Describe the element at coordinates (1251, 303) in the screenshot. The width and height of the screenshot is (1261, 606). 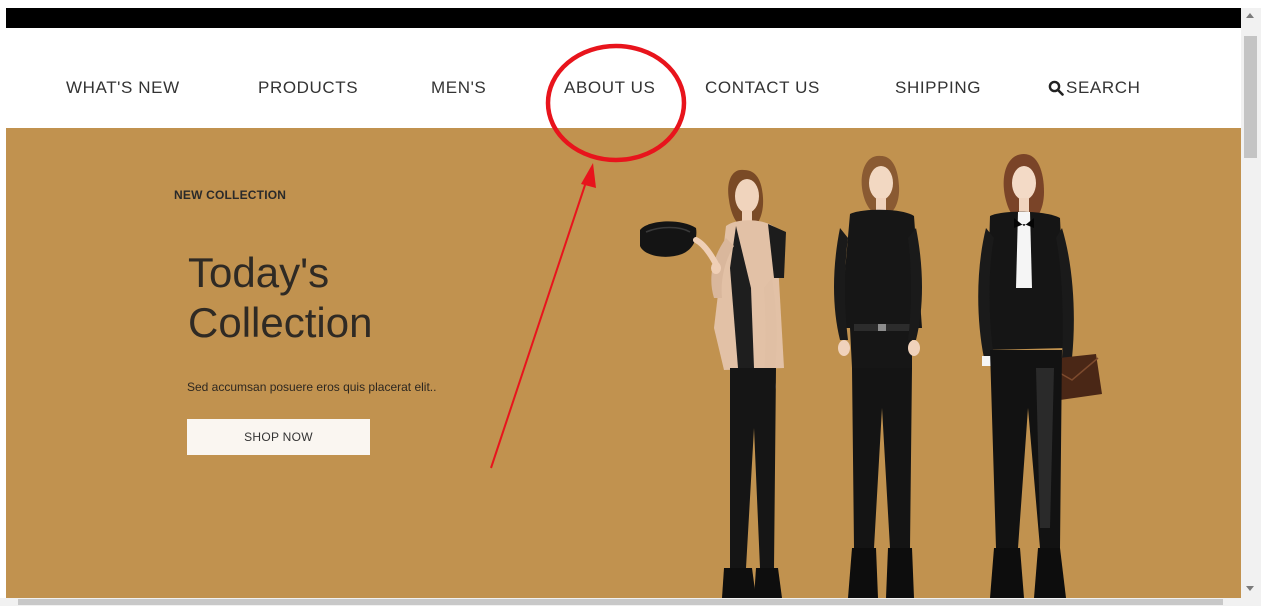
I see `vertical-scrollbar` at that location.